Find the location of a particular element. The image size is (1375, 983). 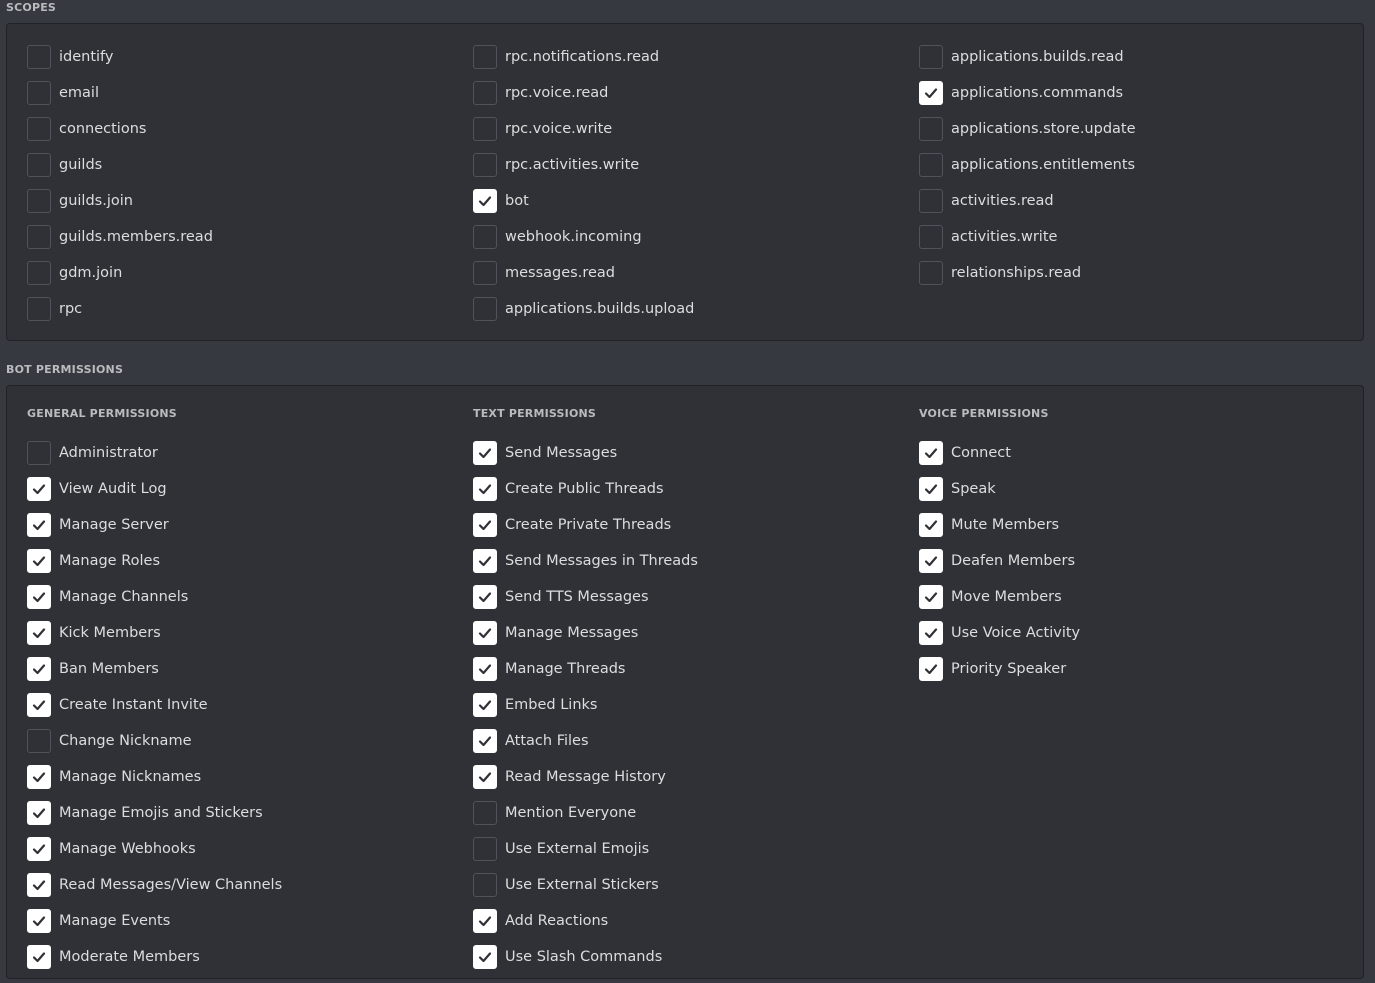

checkbox-row-manage-webhooks: Manage Webhooks is located at coordinates (154, 849).